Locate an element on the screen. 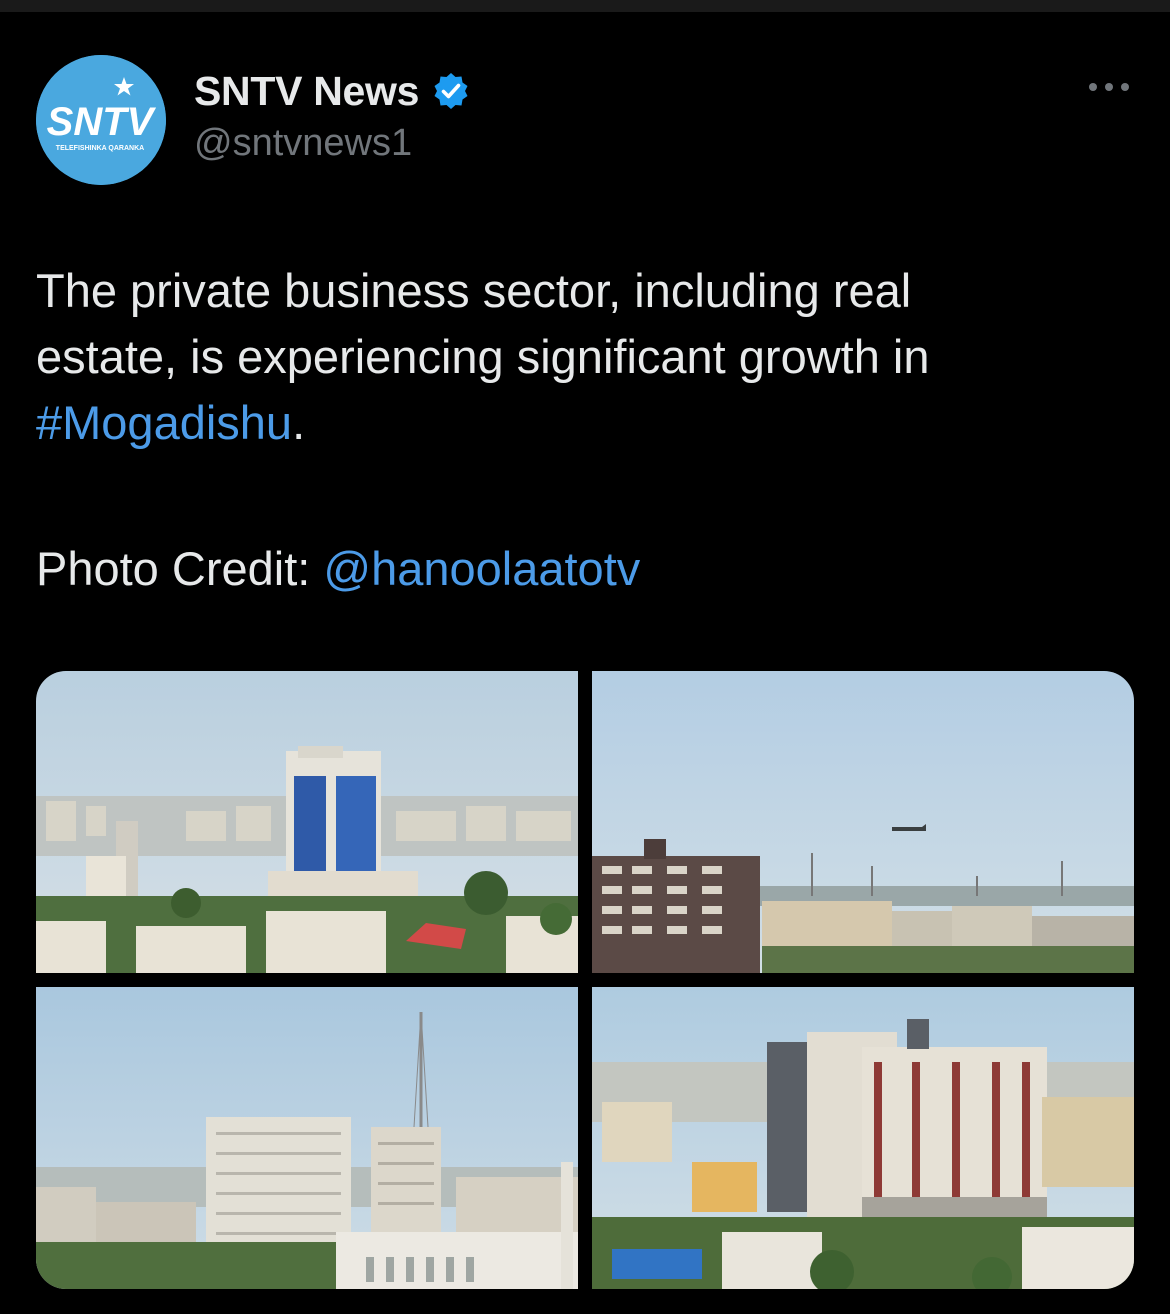 The width and height of the screenshot is (1170, 1314). verified-badge-icon is located at coordinates (451, 91).